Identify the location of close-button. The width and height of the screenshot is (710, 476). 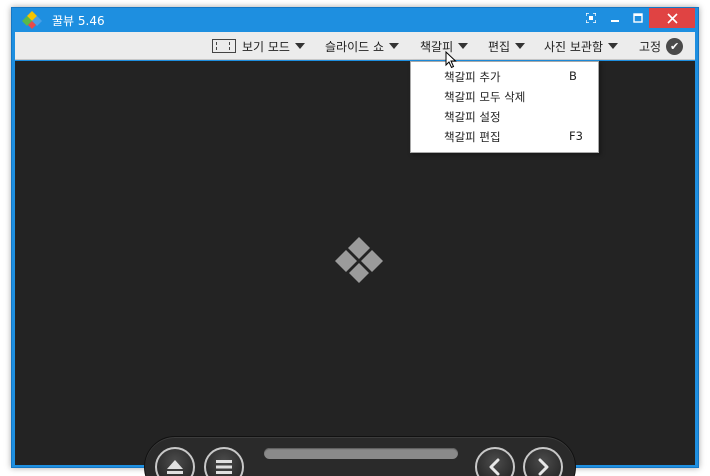
(672, 18).